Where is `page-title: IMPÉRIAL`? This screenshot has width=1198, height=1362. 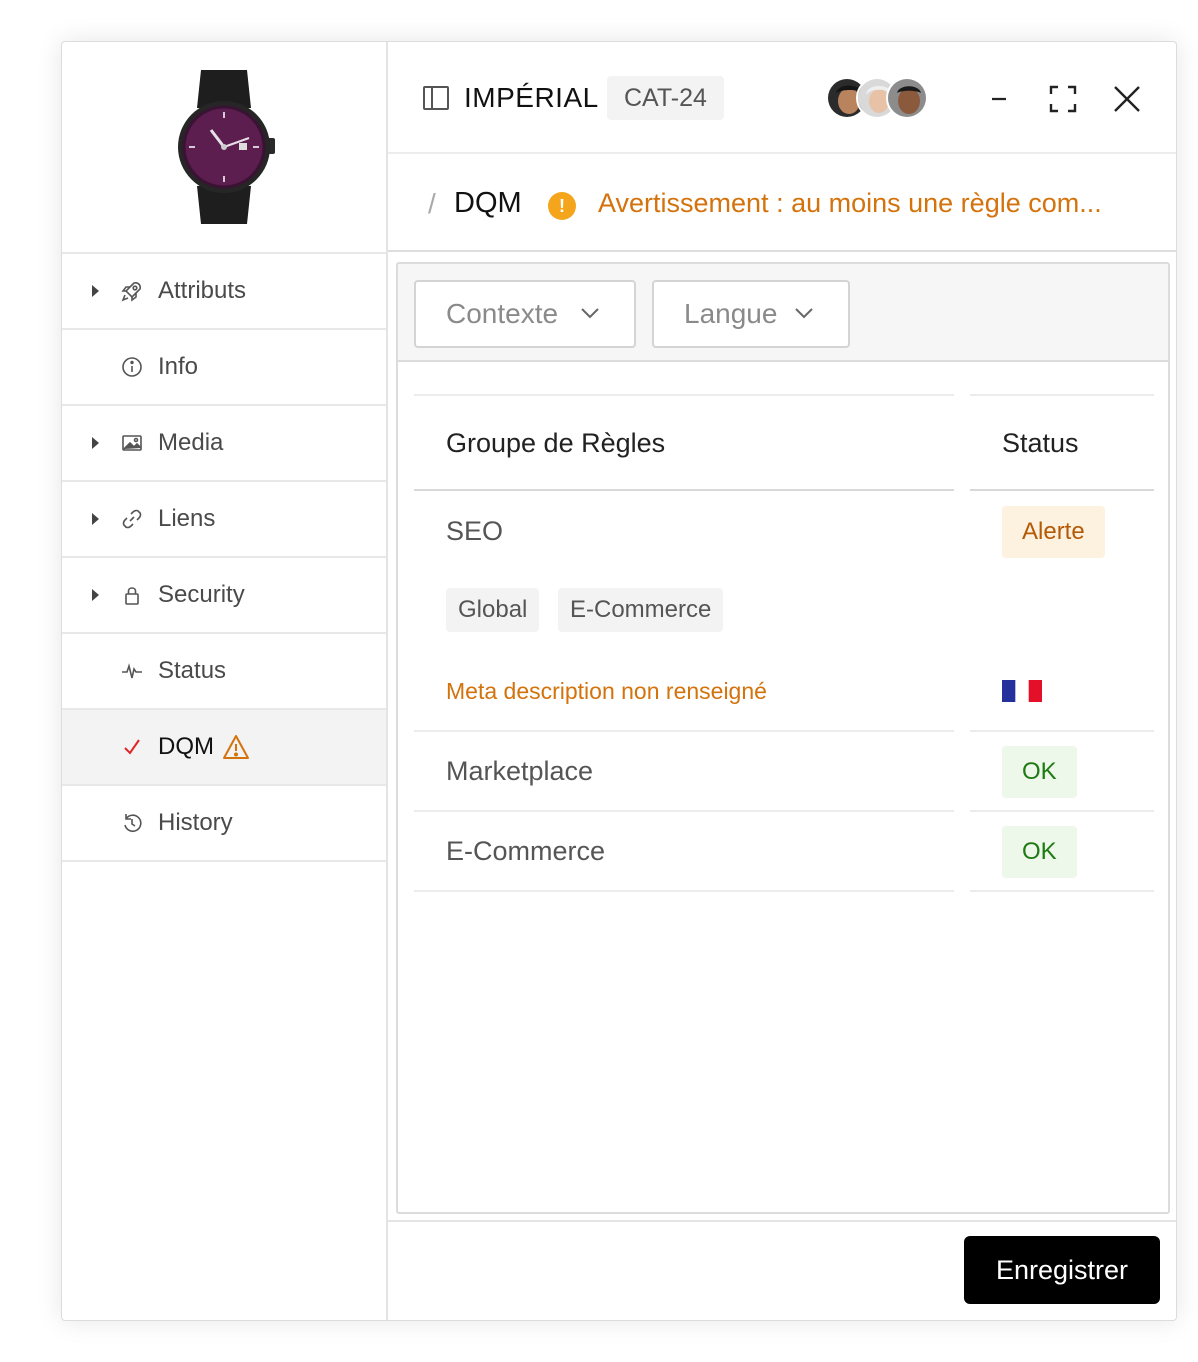 page-title: IMPÉRIAL is located at coordinates (531, 97).